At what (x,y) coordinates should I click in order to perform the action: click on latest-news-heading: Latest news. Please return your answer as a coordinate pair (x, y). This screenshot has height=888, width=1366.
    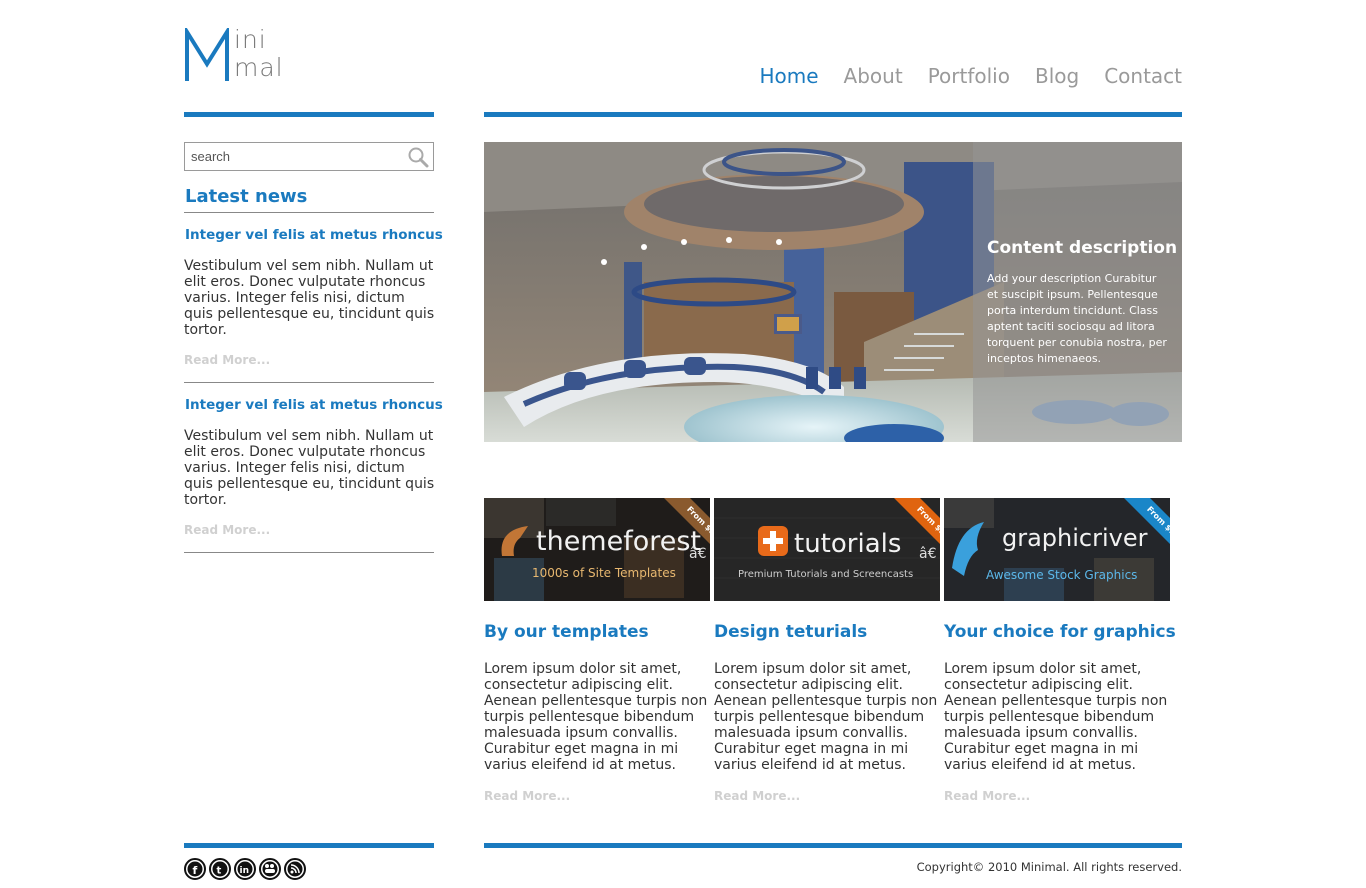
    Looking at the image, I should click on (246, 196).